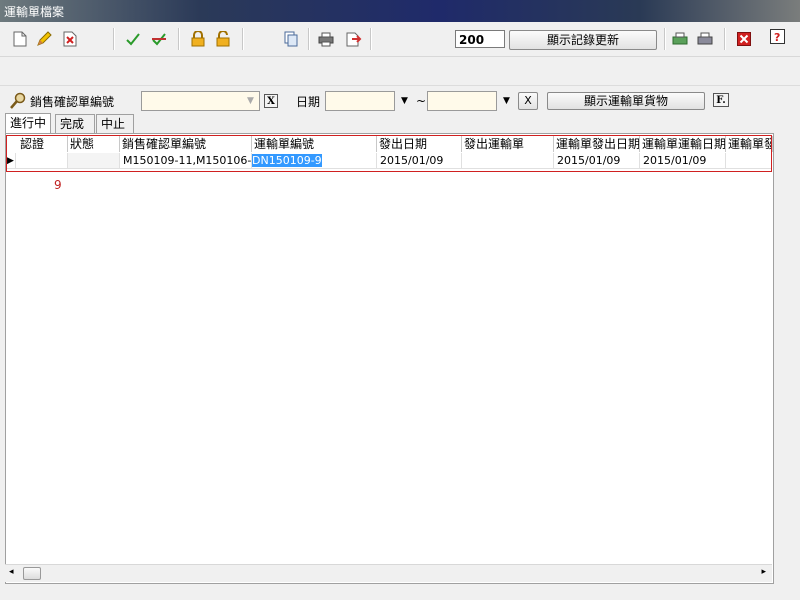 Image resolution: width=800 pixels, height=600 pixels. I want to click on printer-icon, so click(680, 39).